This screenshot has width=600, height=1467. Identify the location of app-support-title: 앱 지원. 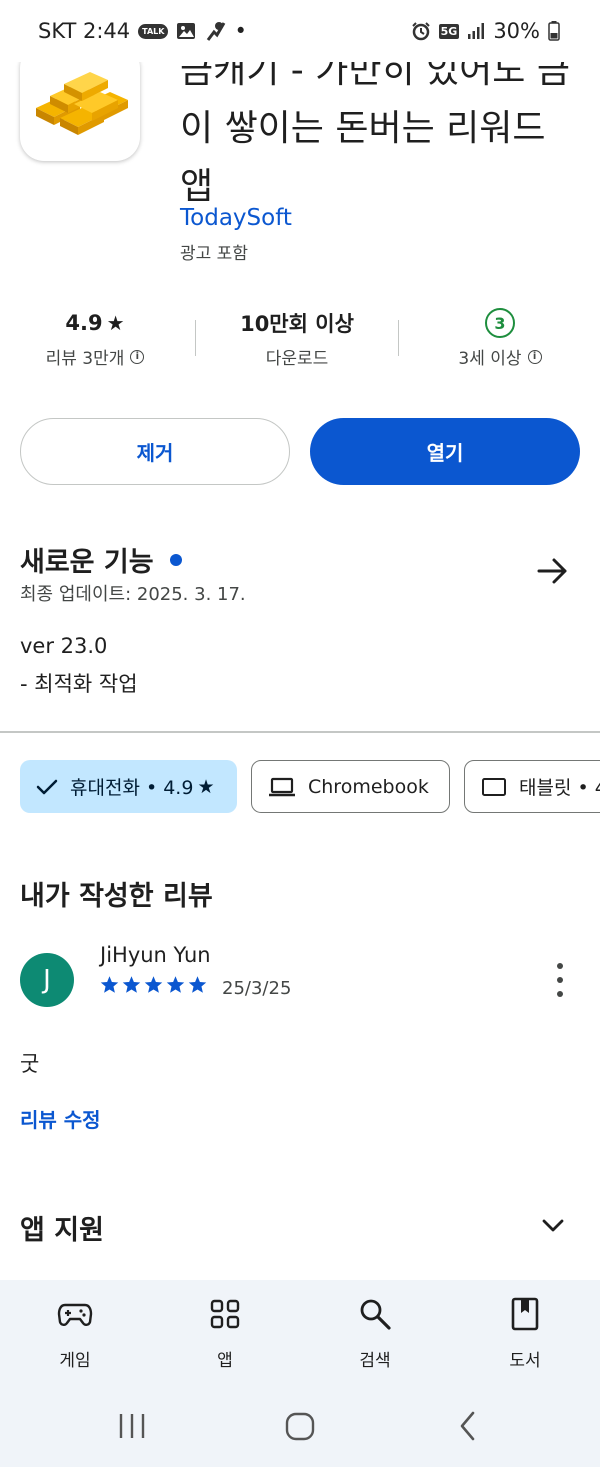
(62, 1227).